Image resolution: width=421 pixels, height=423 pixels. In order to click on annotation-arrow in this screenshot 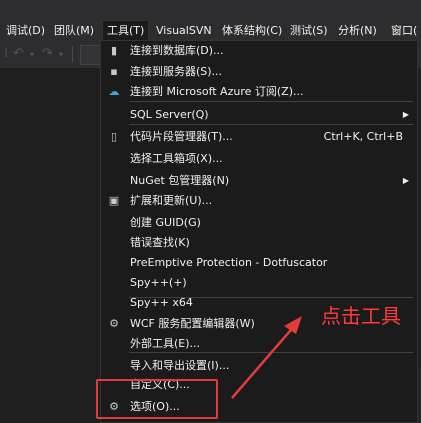, I will do `click(266, 357)`.